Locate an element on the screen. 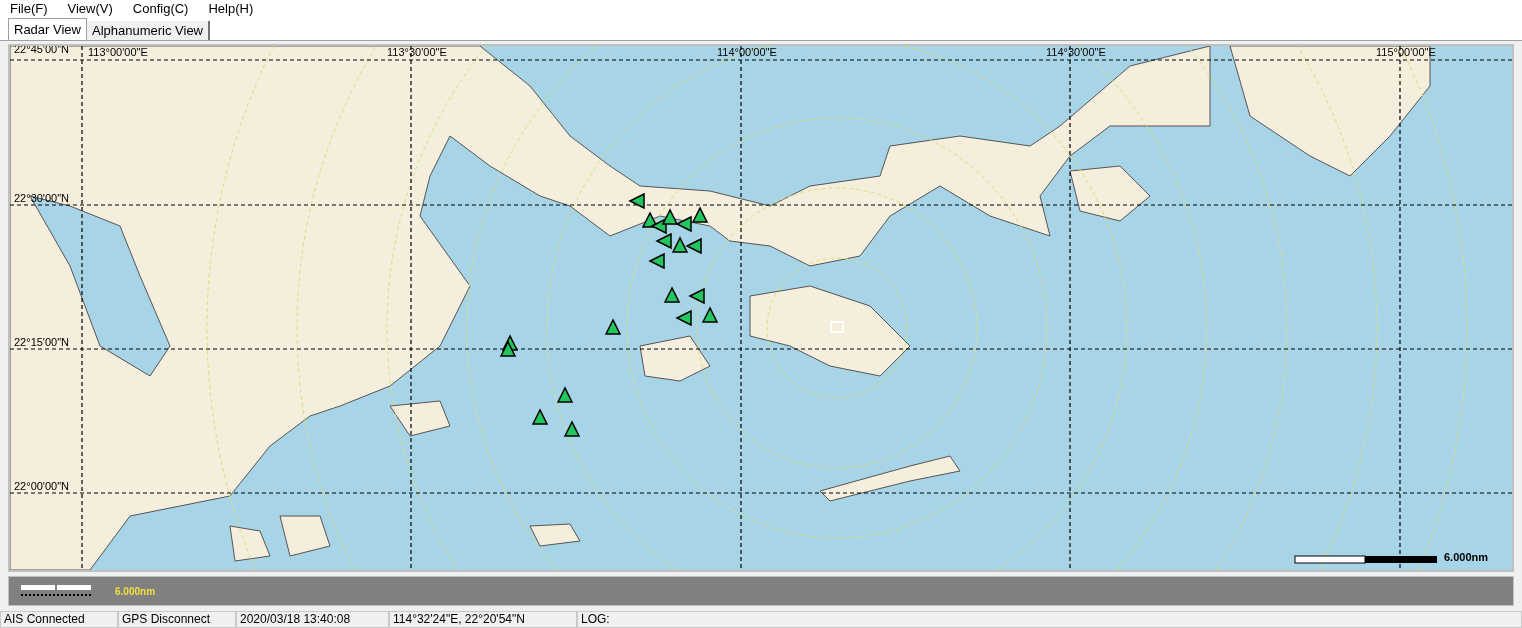 The image size is (1522, 628). tab: Radar View is located at coordinates (47, 29).